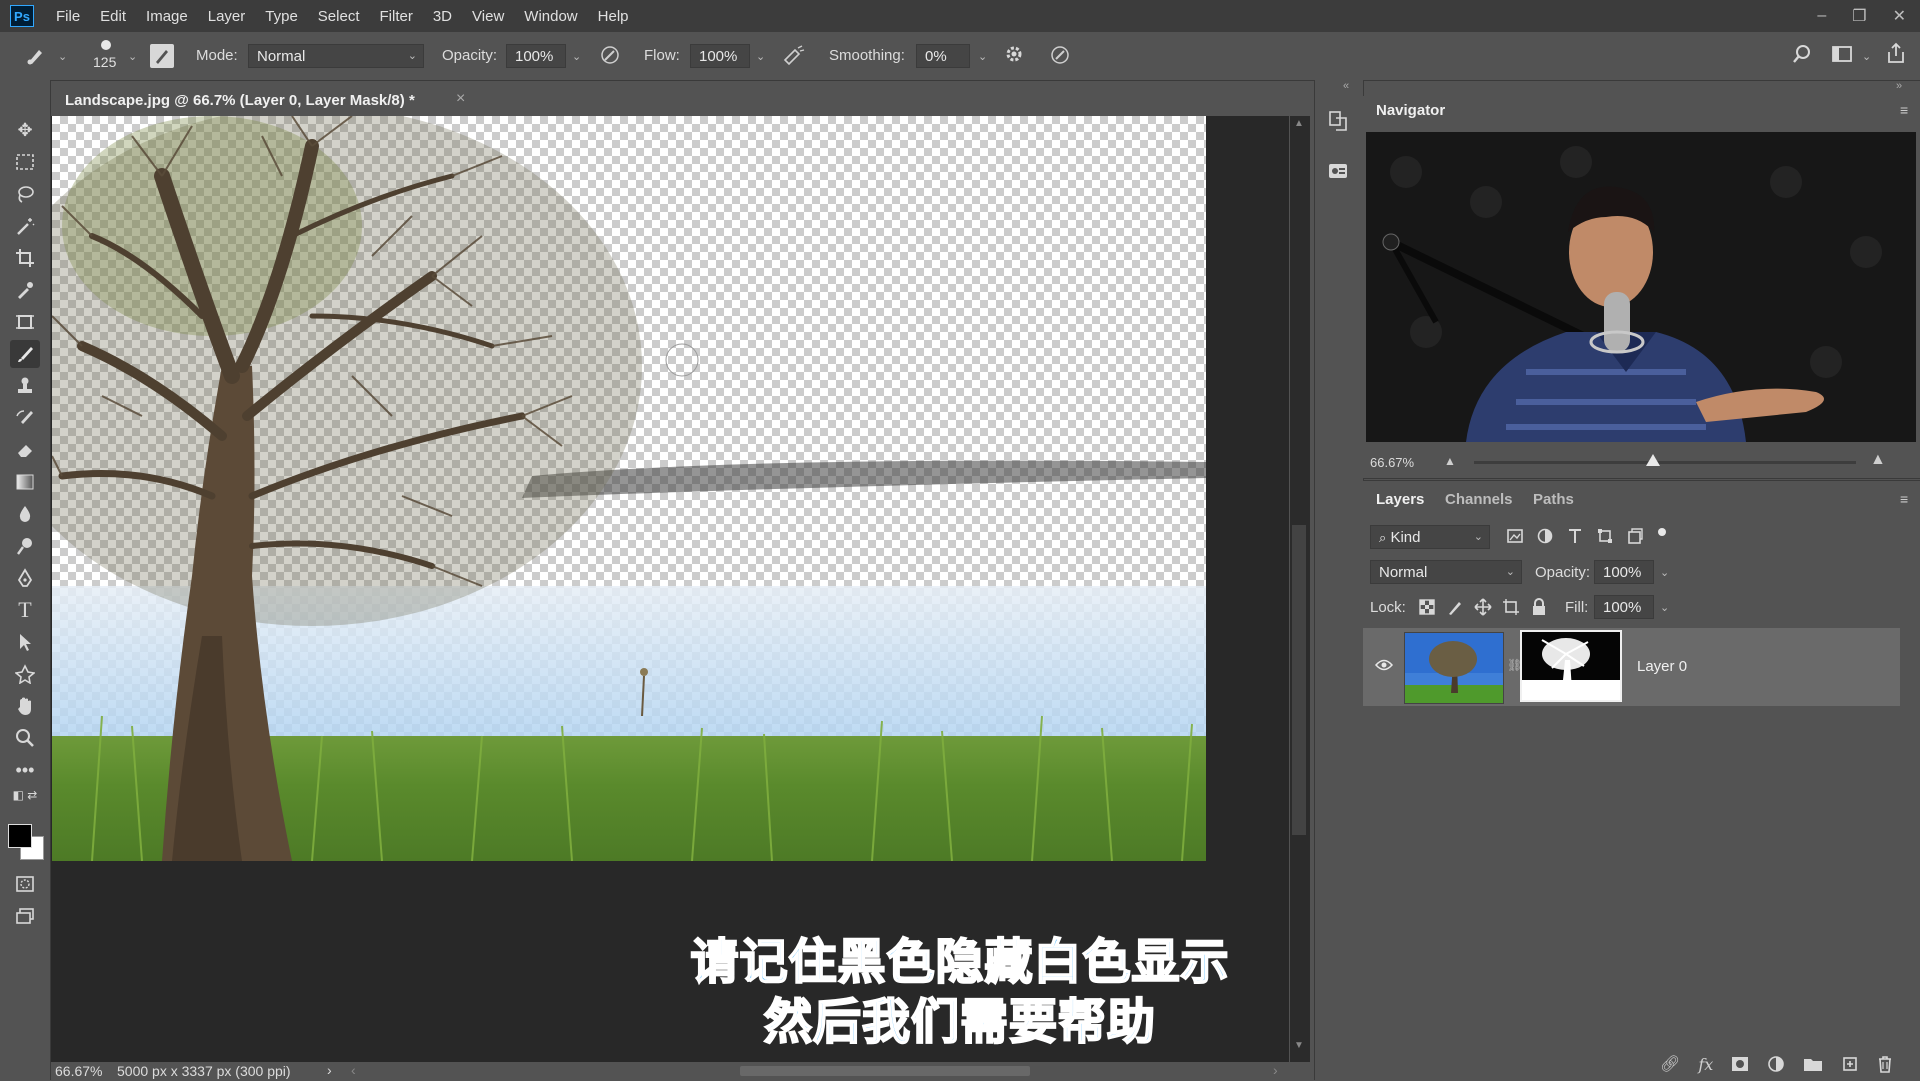 This screenshot has height=1081, width=1920. Describe the element at coordinates (1299, 1045) in the screenshot. I see `scroll-down-arrow-icon: ▼` at that location.